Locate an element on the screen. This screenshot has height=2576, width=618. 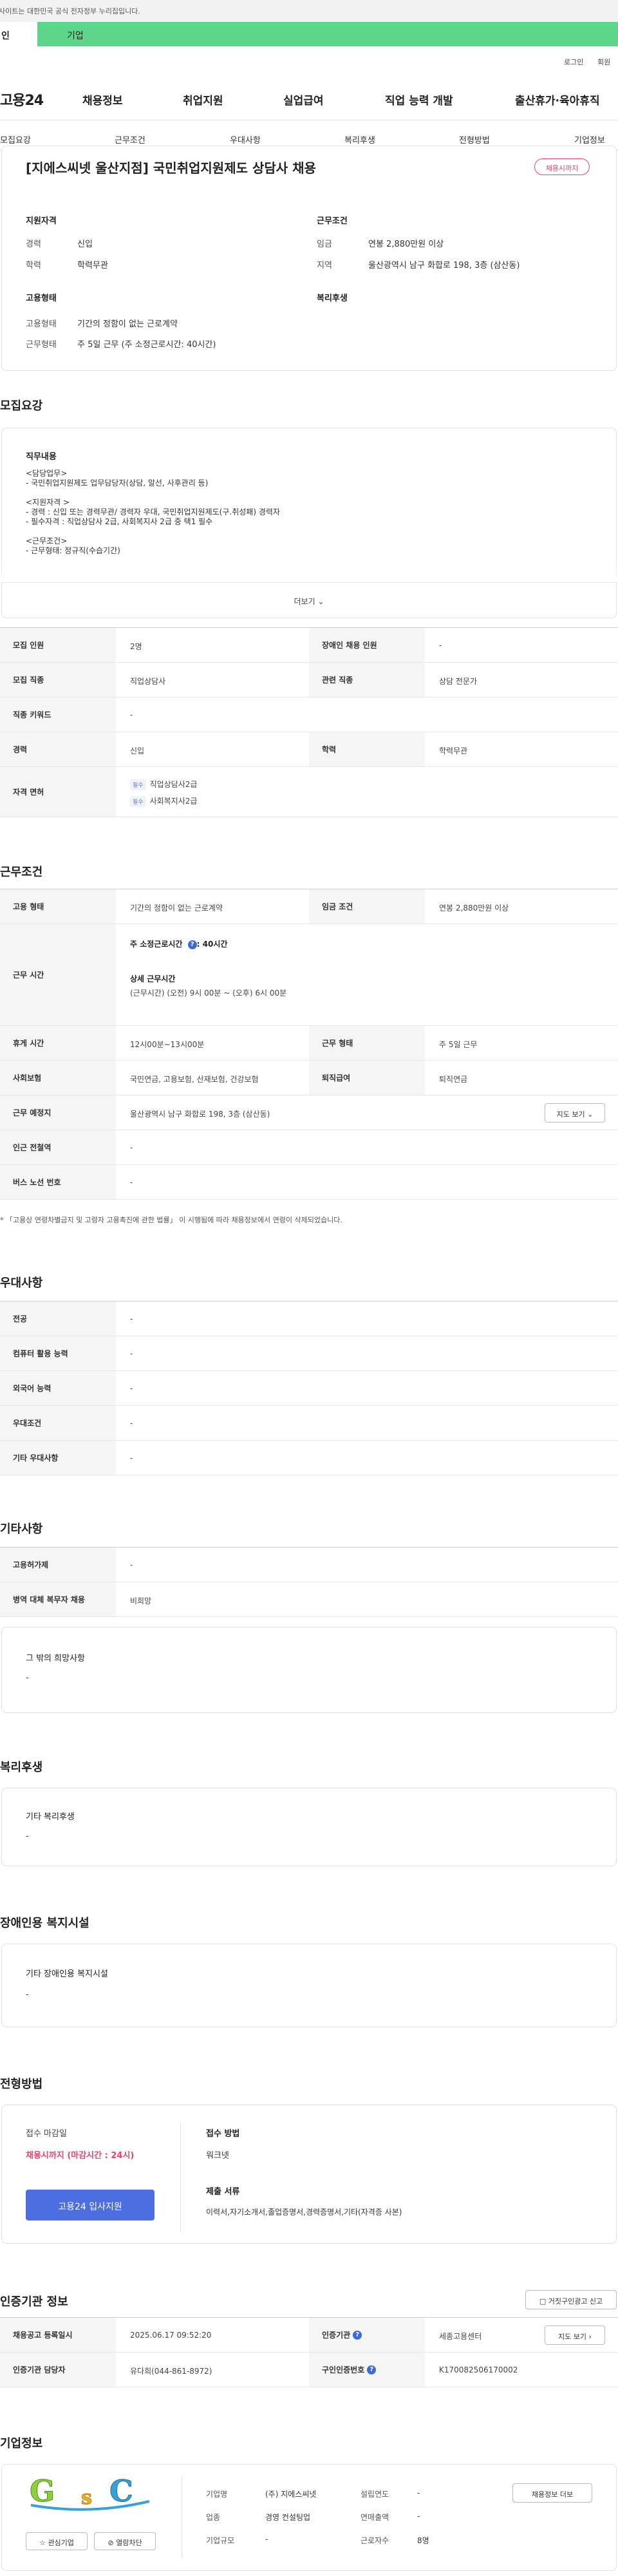
emp-type-label: 고용형태 is located at coordinates (41, 324).